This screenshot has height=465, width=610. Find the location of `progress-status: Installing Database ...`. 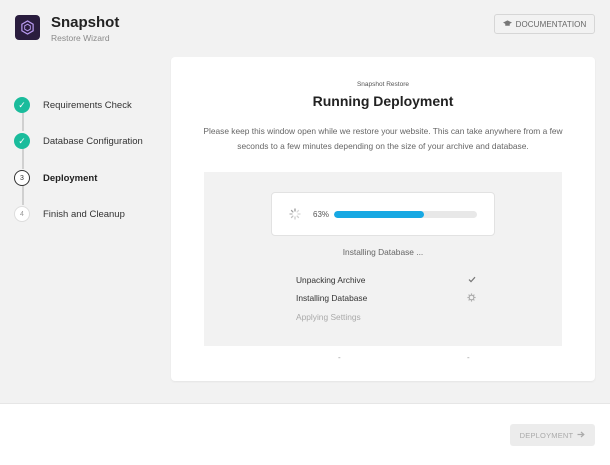

progress-status: Installing Database ... is located at coordinates (383, 252).